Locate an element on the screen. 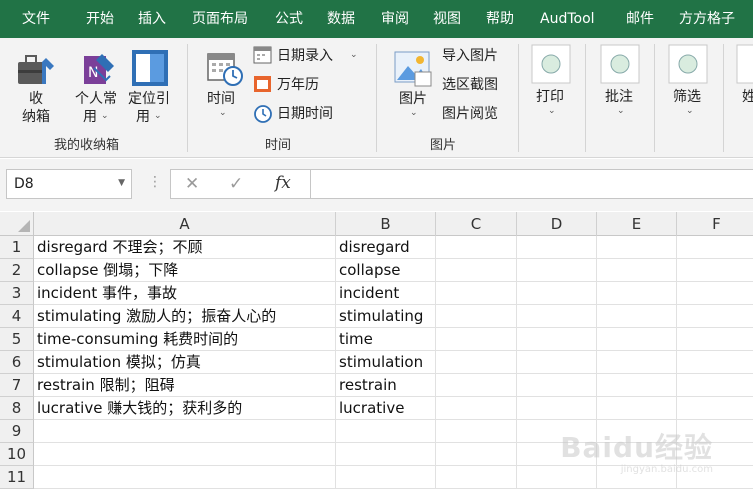  table-cell: disregard is located at coordinates (386, 247).